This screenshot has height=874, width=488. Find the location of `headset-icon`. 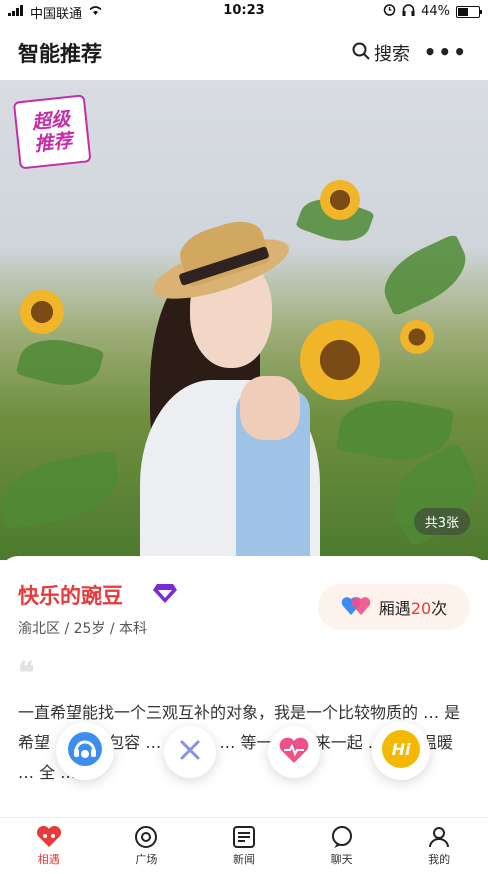

headset-icon is located at coordinates (85, 751).